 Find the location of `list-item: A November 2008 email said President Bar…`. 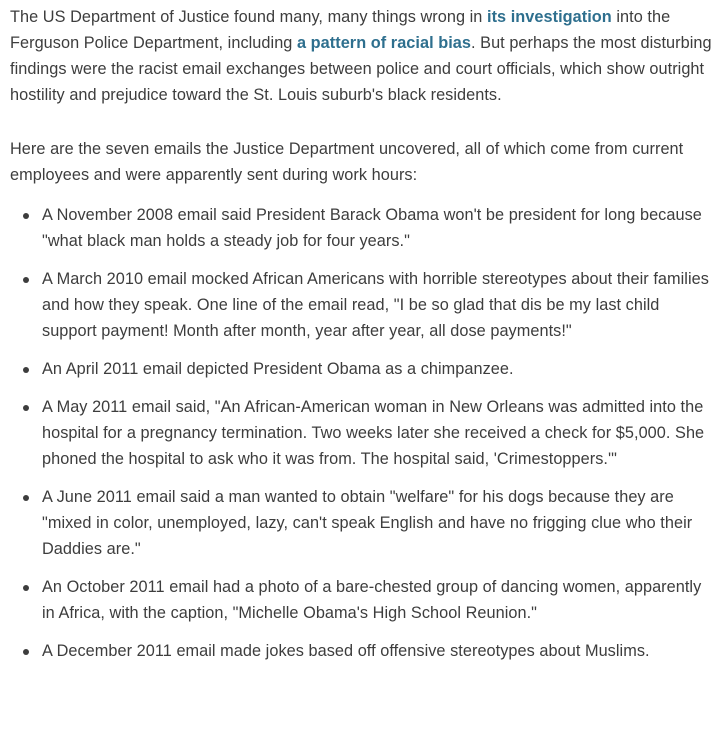

list-item: A November 2008 email said President Bar… is located at coordinates (361, 228).